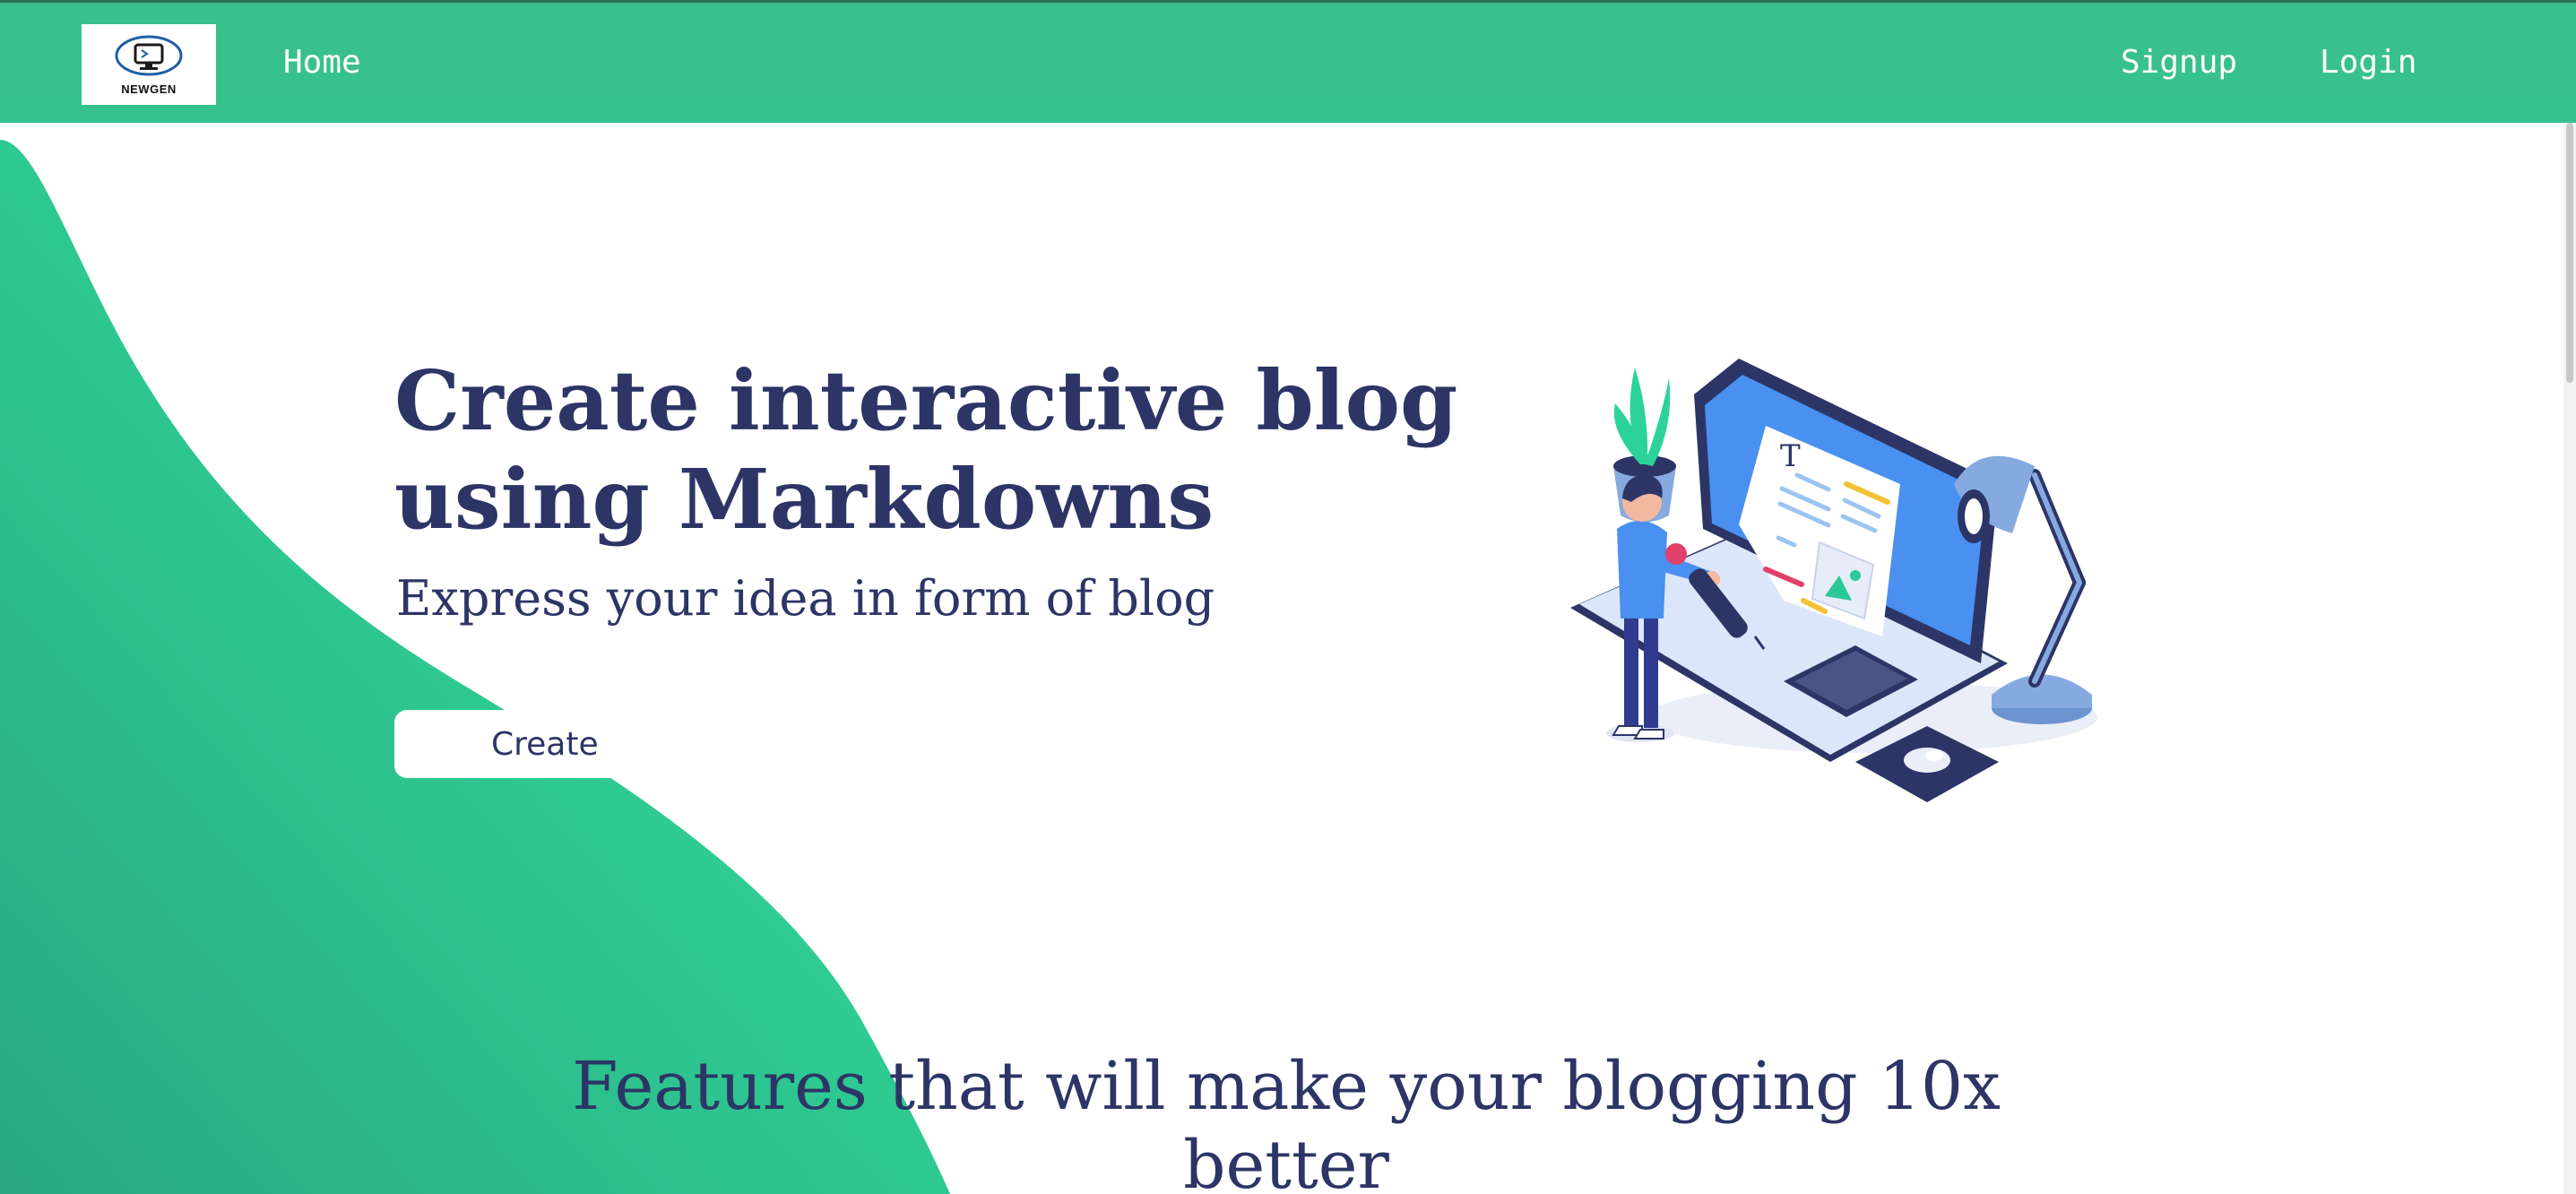 The width and height of the screenshot is (2576, 1194). What do you see at coordinates (149, 55) in the screenshot?
I see `monitor-logo-icon` at bounding box center [149, 55].